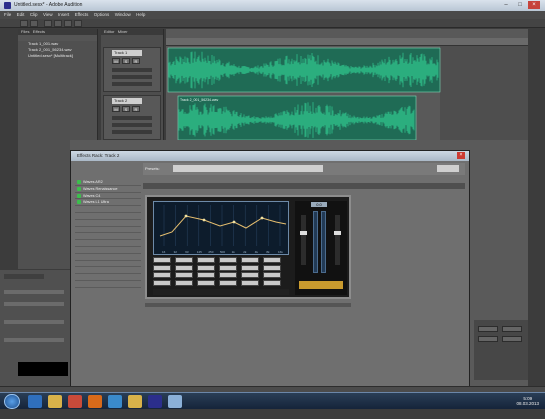  I want to click on waveform-view-button, so click(24, 23).